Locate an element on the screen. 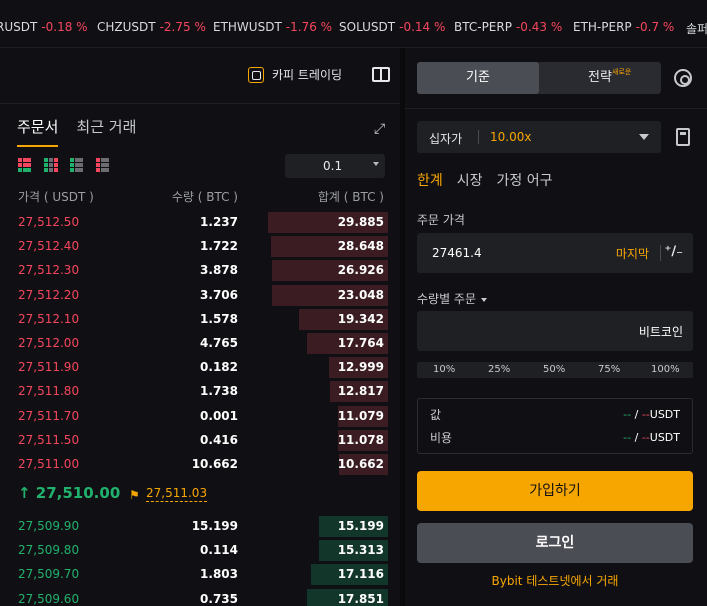 The height and width of the screenshot is (606, 707). row-qty: 0.735 is located at coordinates (219, 598).